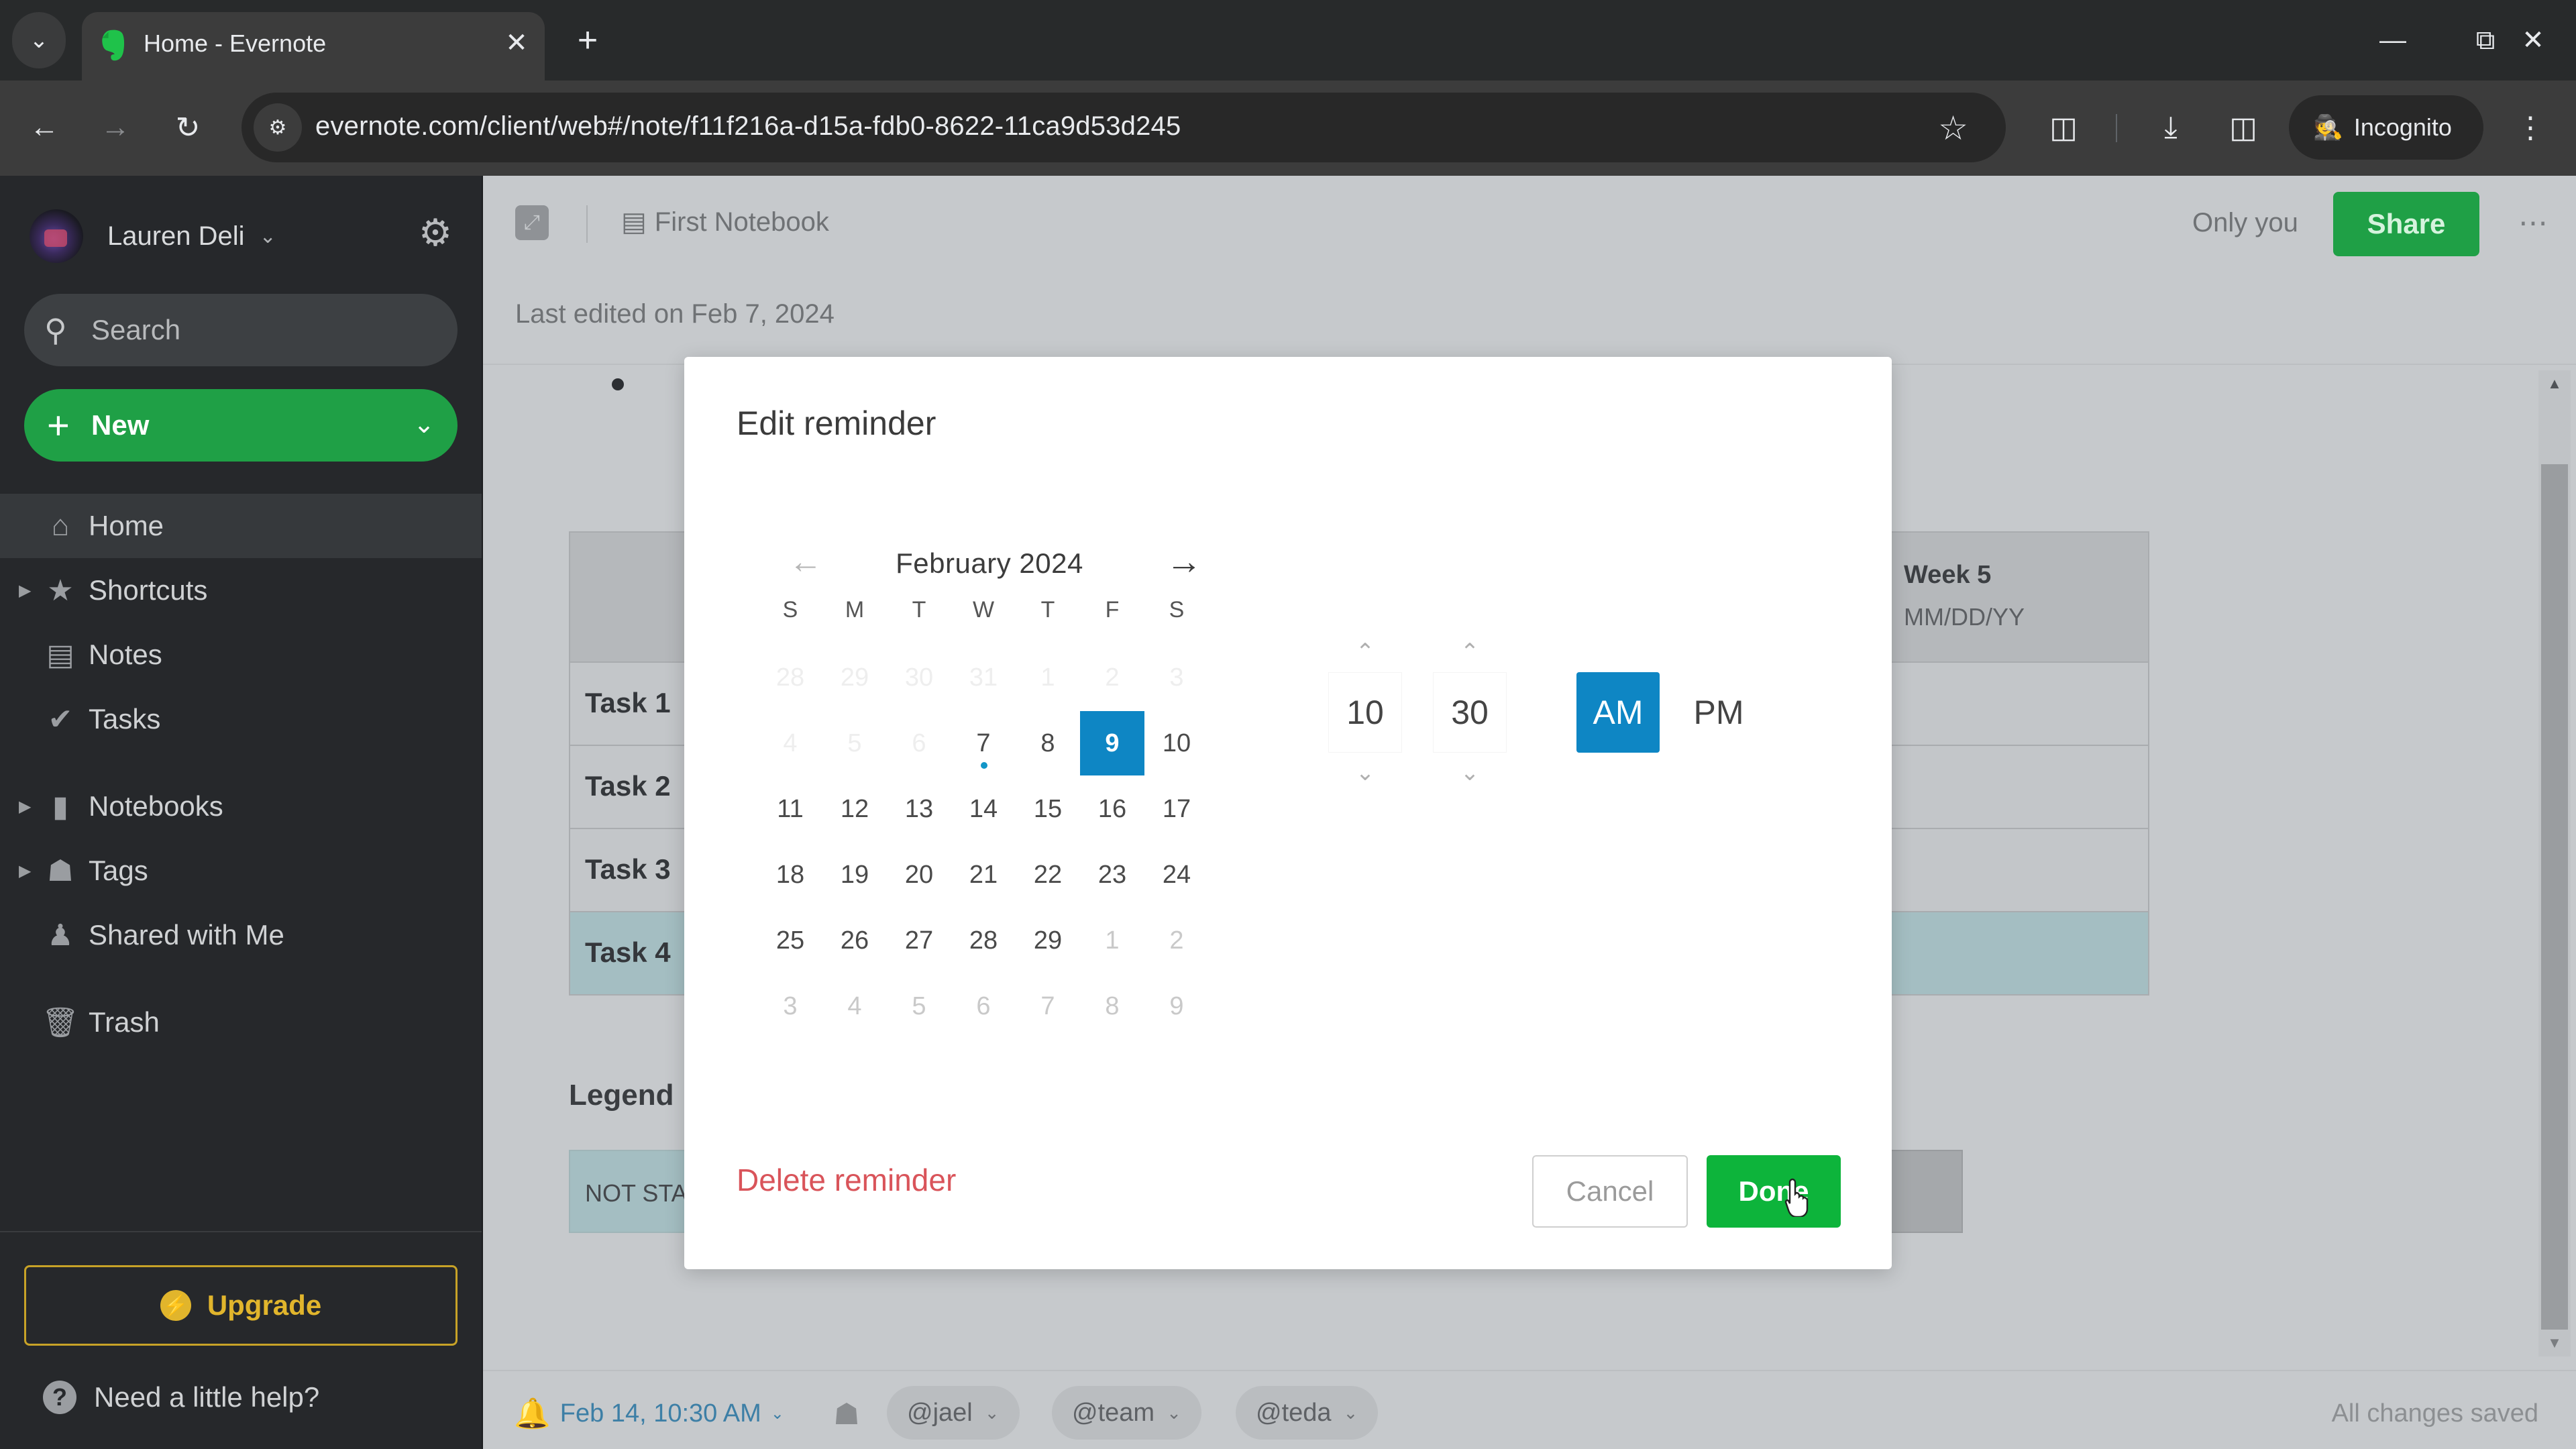 The image size is (2576, 1449). I want to click on sidebar-item-trash: 🗑 Trash, so click(241, 1022).